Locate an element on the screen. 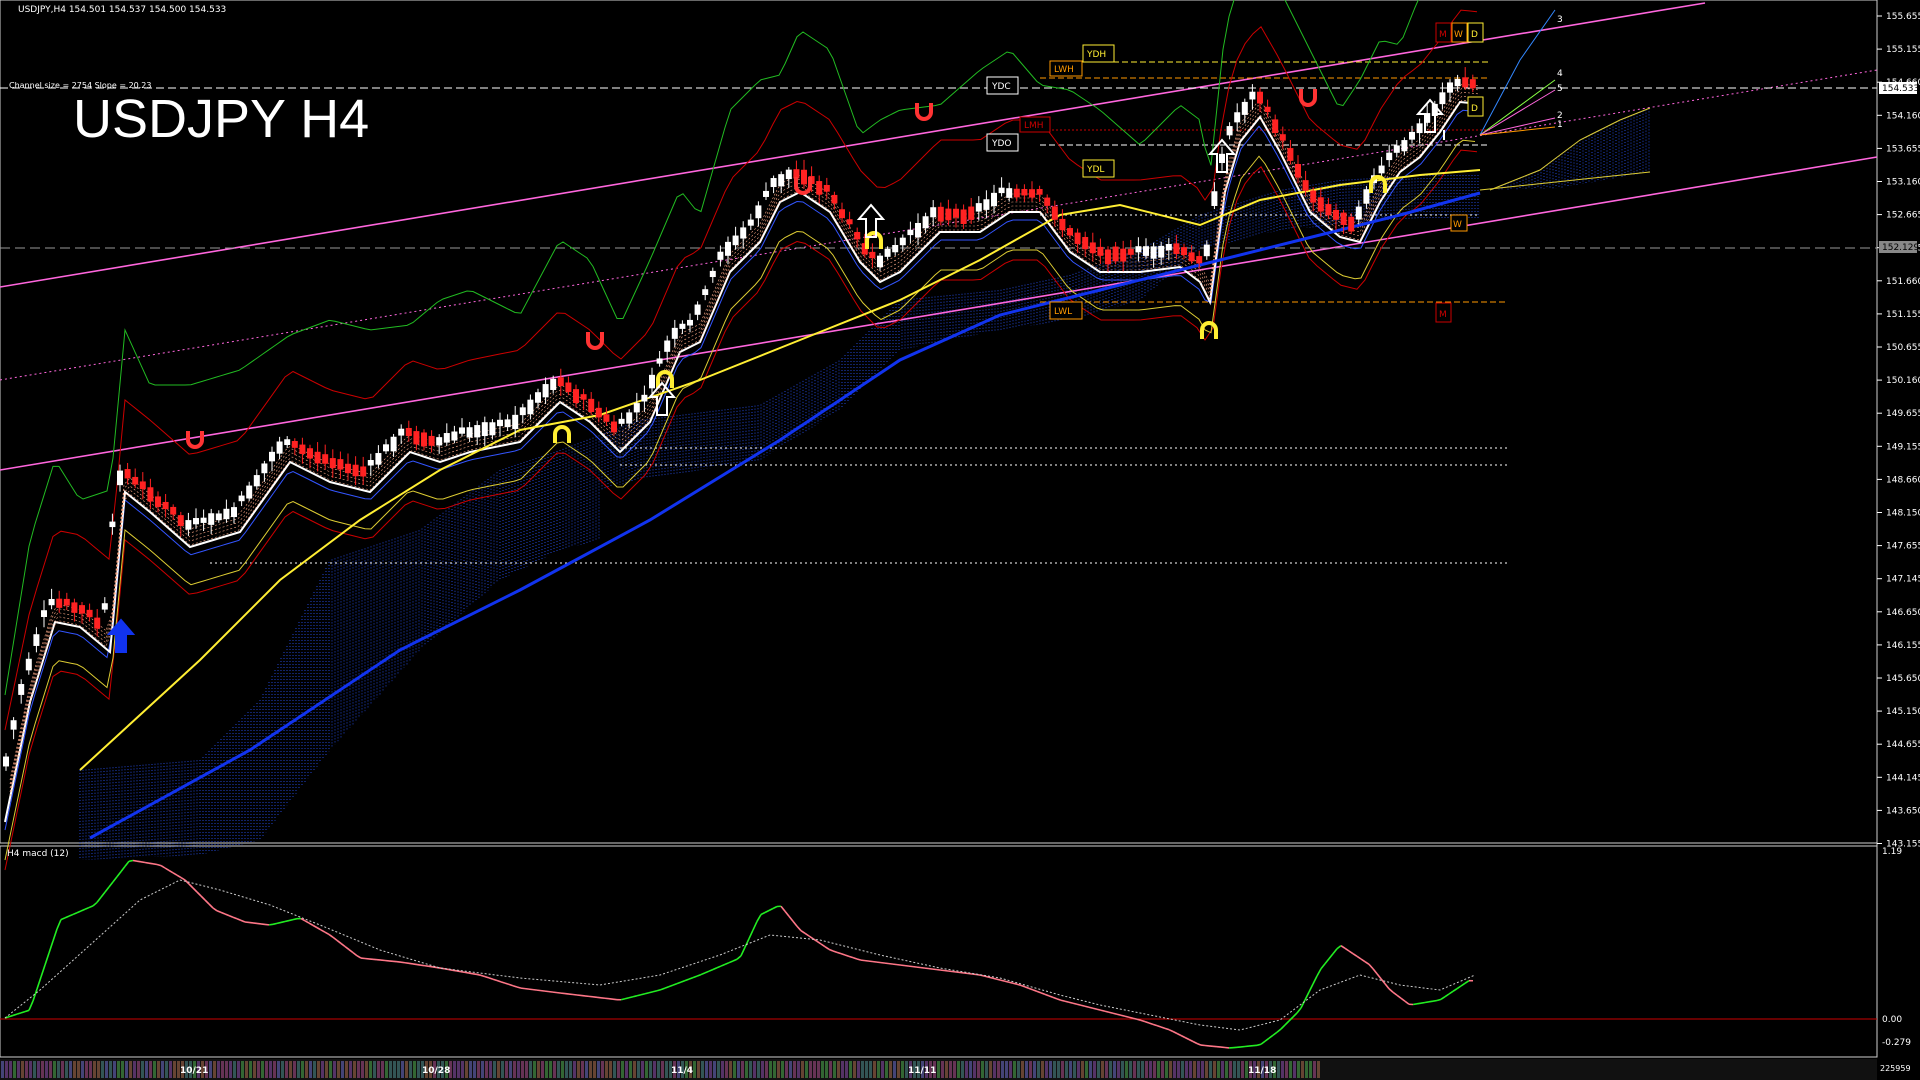 The height and width of the screenshot is (1080, 1920). level-label-ydl: YDL is located at coordinates (1098, 168).